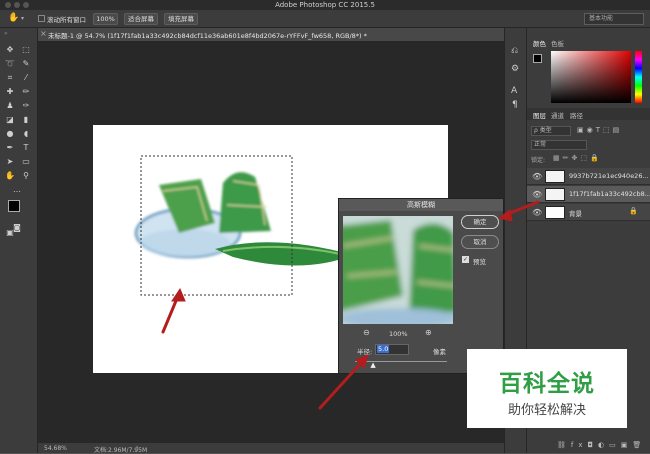 The width and height of the screenshot is (650, 454). What do you see at coordinates (341, 385) in the screenshot?
I see `arrow-to-radius` at bounding box center [341, 385].